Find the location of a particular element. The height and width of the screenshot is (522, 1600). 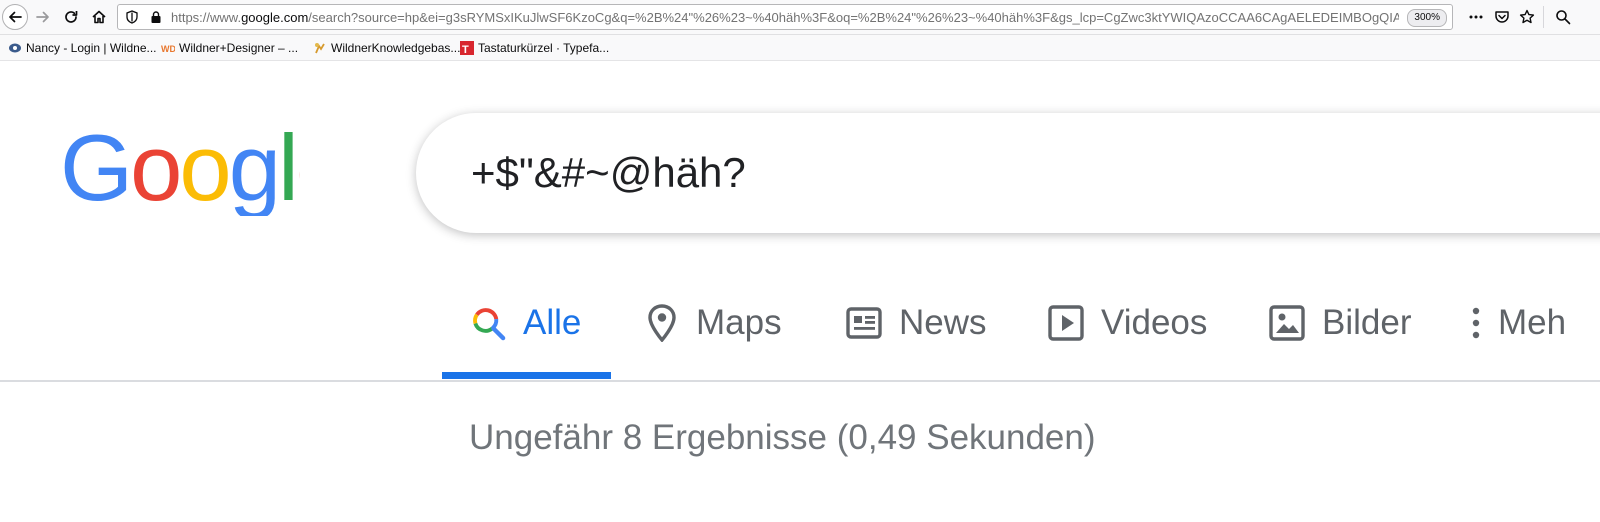

map-pin-icon is located at coordinates (662, 323).